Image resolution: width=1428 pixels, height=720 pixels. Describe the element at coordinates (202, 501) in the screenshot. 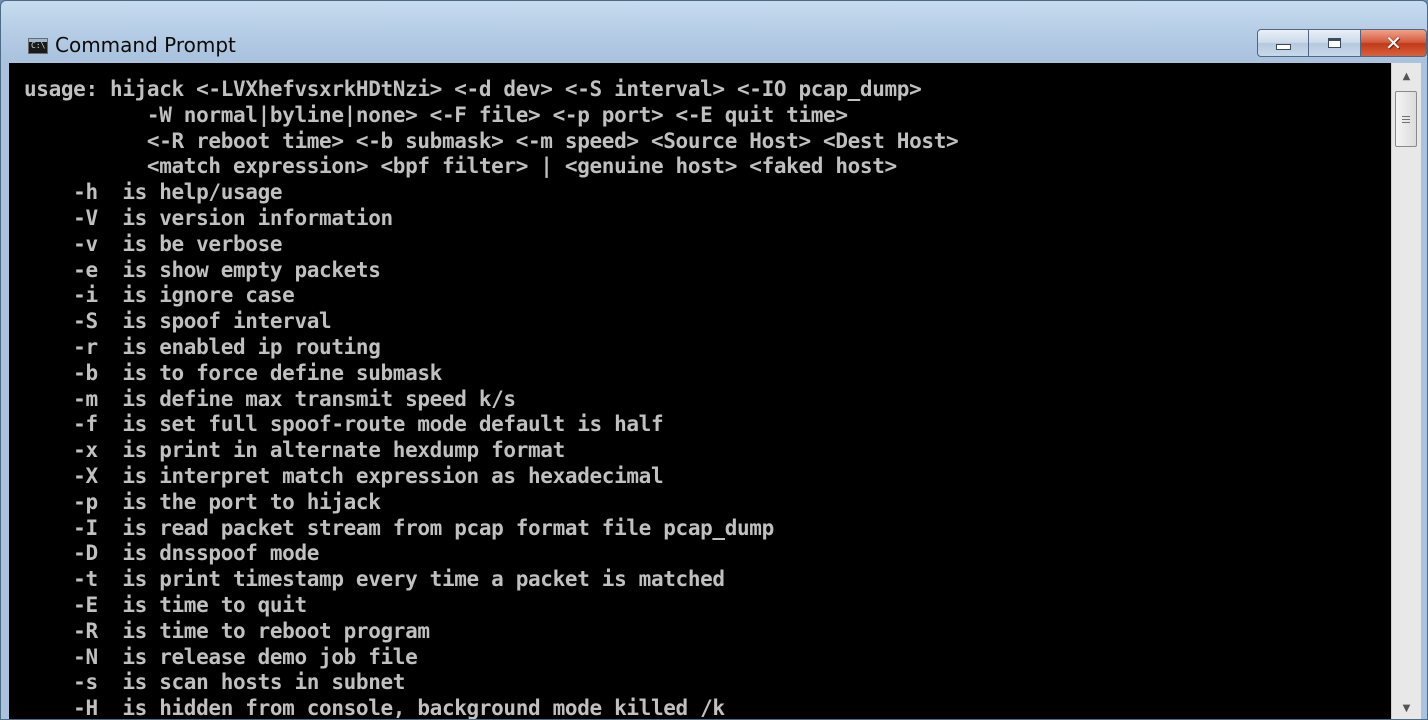

I see `console-line: -p is the port to hijack` at that location.